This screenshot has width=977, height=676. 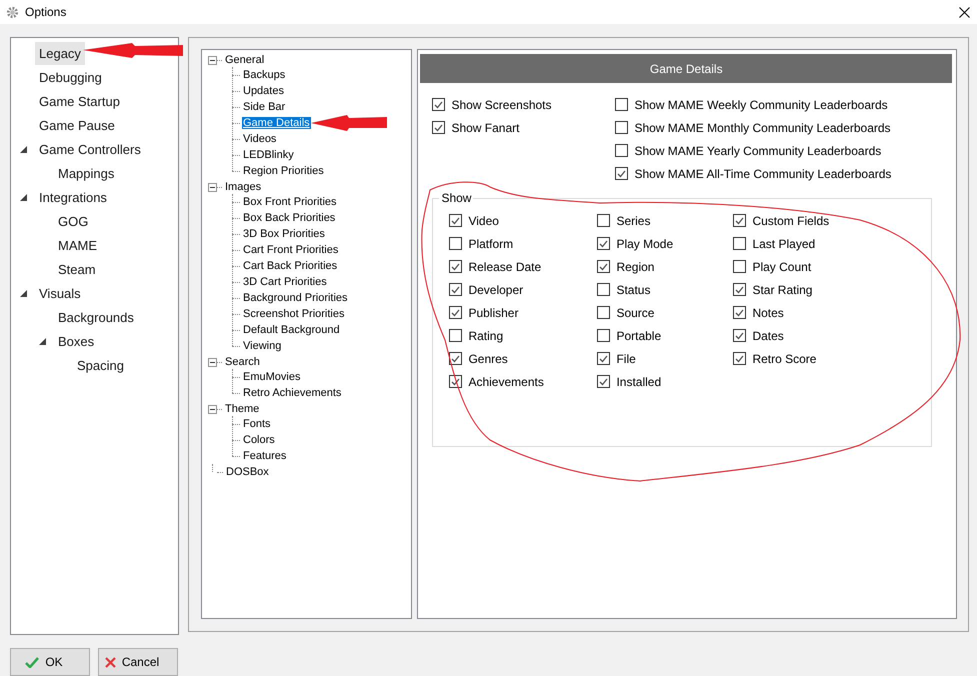 I want to click on tree-item: Fonts, so click(x=257, y=424).